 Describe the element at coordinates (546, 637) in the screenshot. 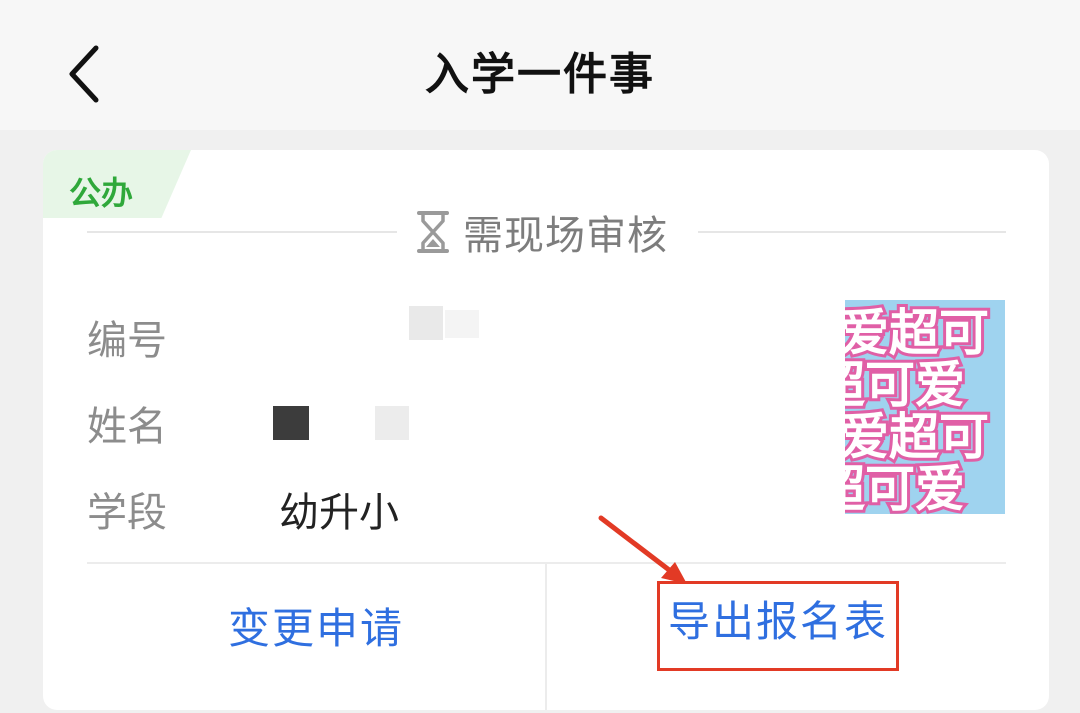

I see `actions-separator` at that location.